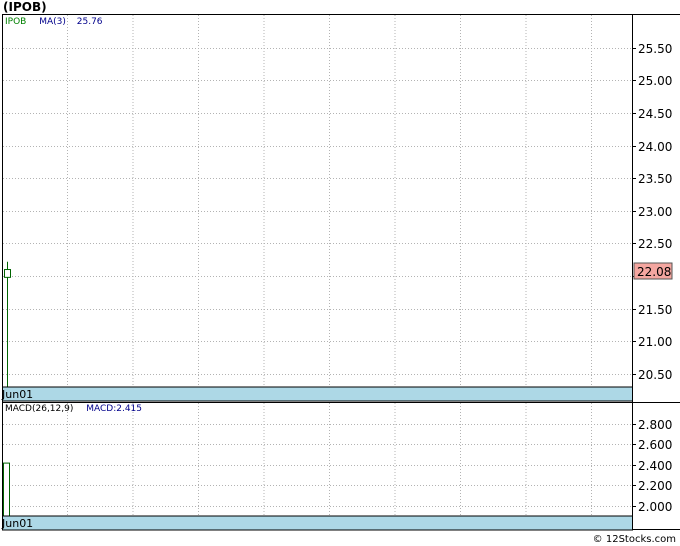 This screenshot has height=546, width=680. Describe the element at coordinates (17, 523) in the screenshot. I see `macd-date-label: Jun01` at that location.